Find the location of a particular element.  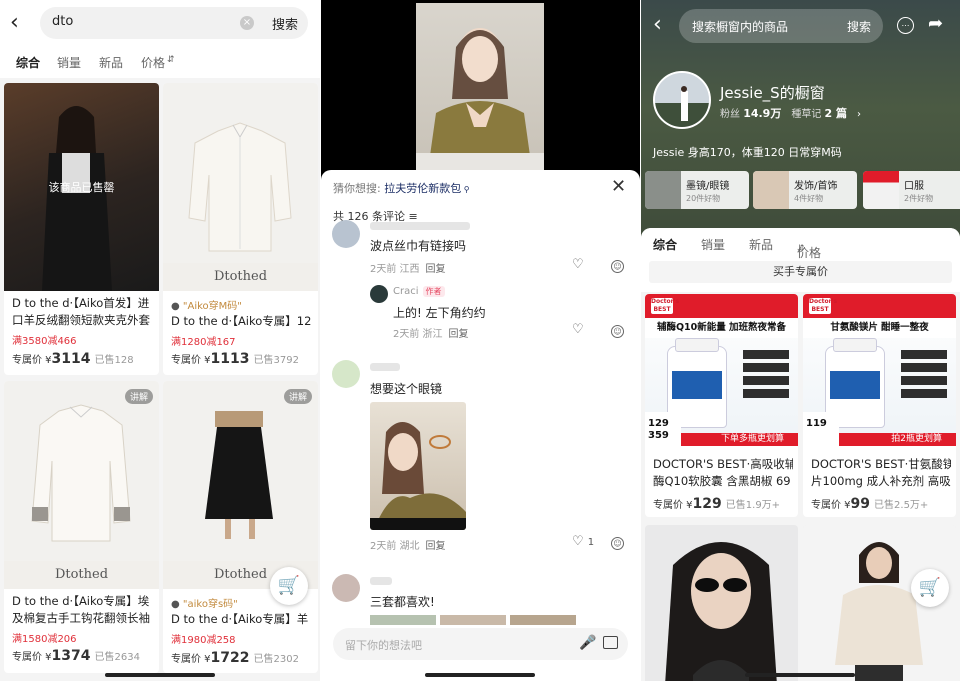

promo-tag: ● "Aiko穿M码" is located at coordinates (206, 304).